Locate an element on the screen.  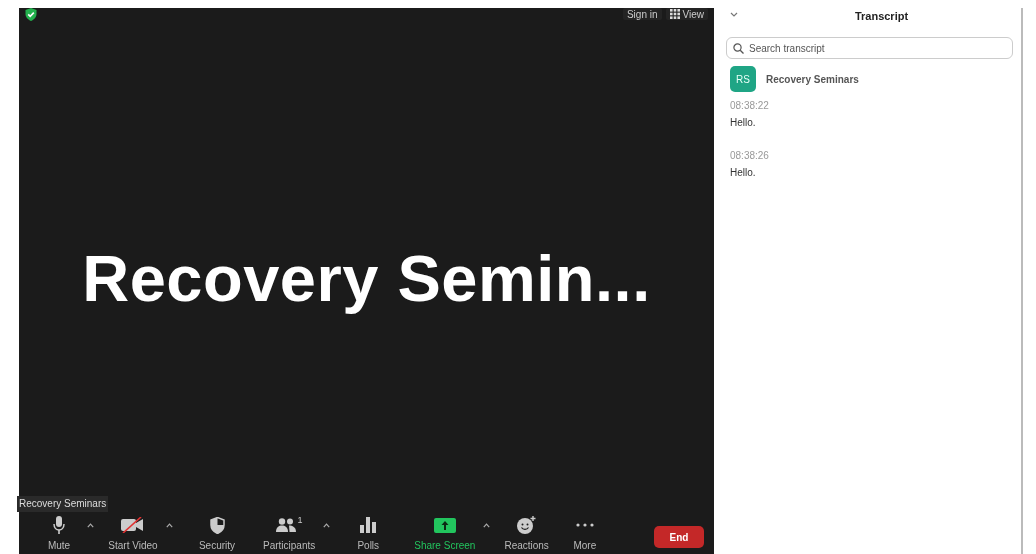
panel-title: Transcript is located at coordinates (881, 16).